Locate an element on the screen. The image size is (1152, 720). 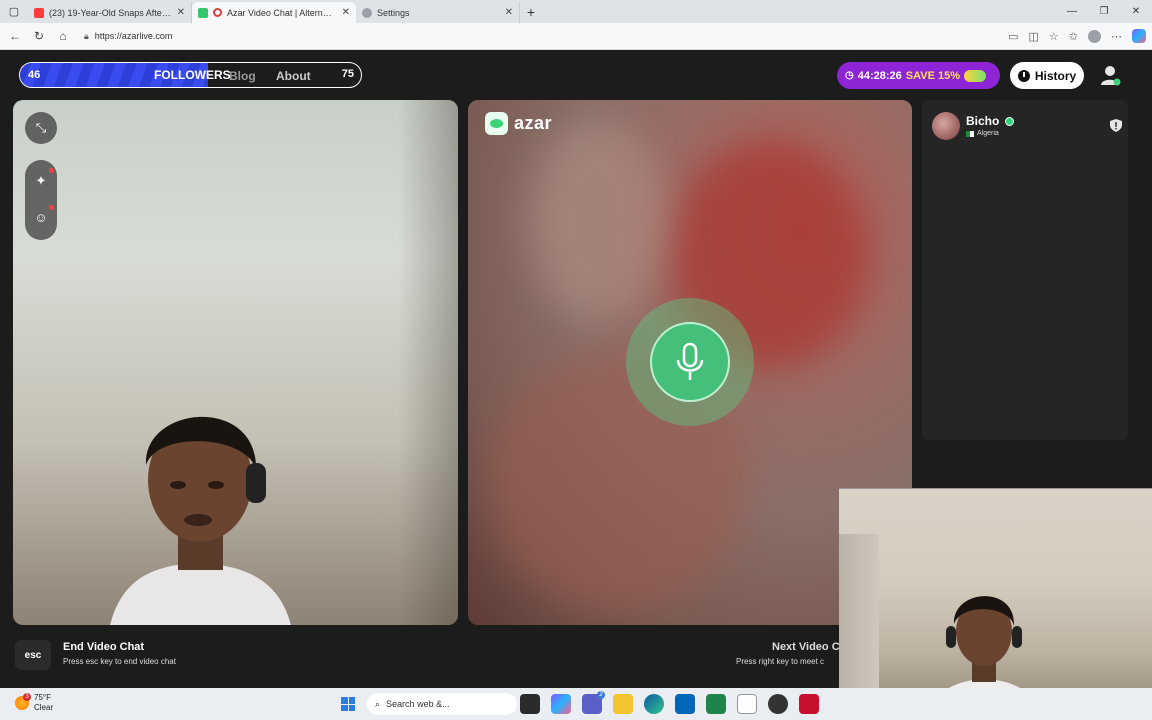
close-window-icon: ✕ is located at coordinates (1136, 11).